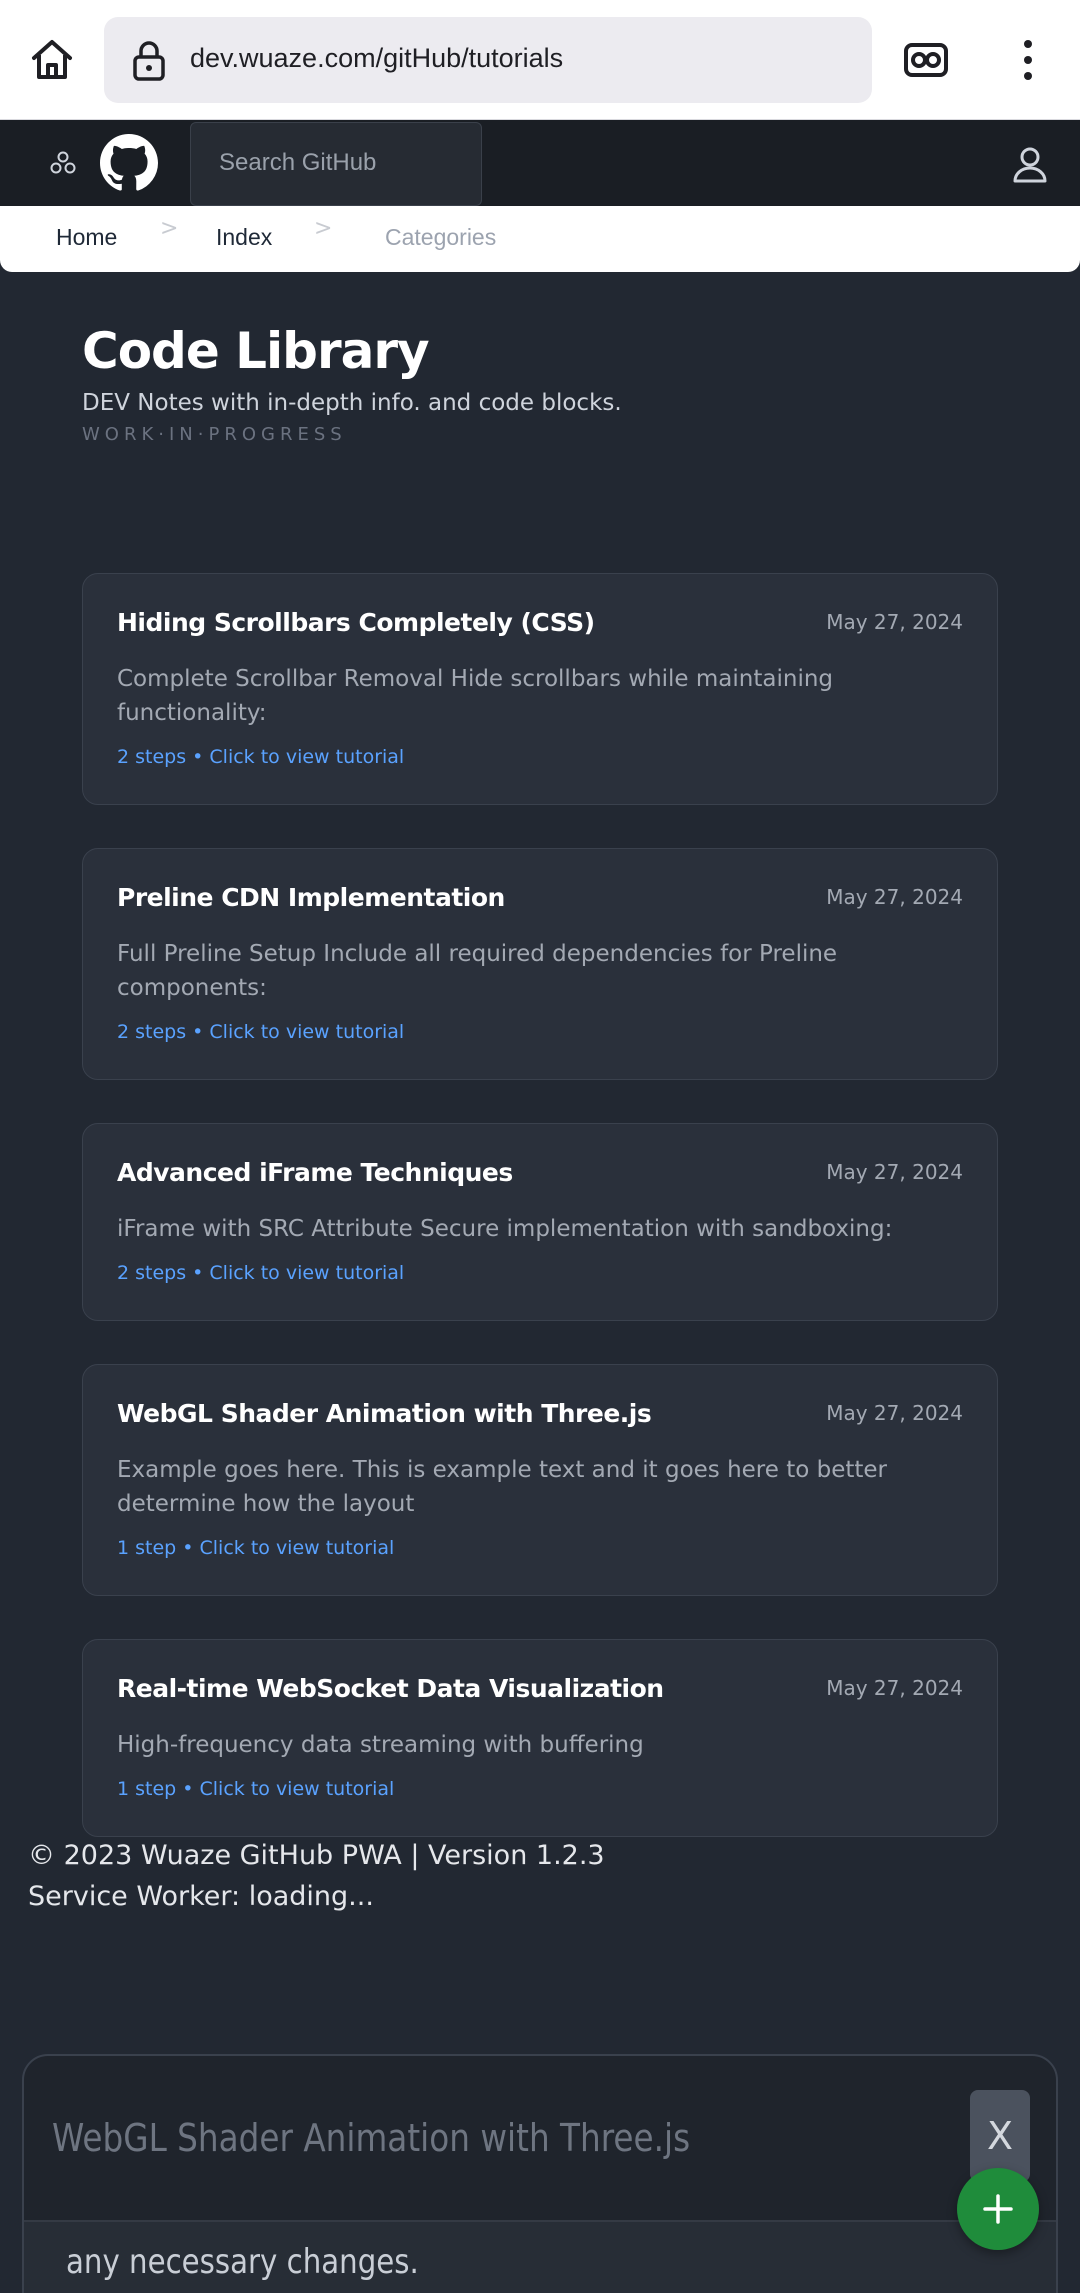  Describe the element at coordinates (244, 237) in the screenshot. I see `breadcrumb-index: Index` at that location.